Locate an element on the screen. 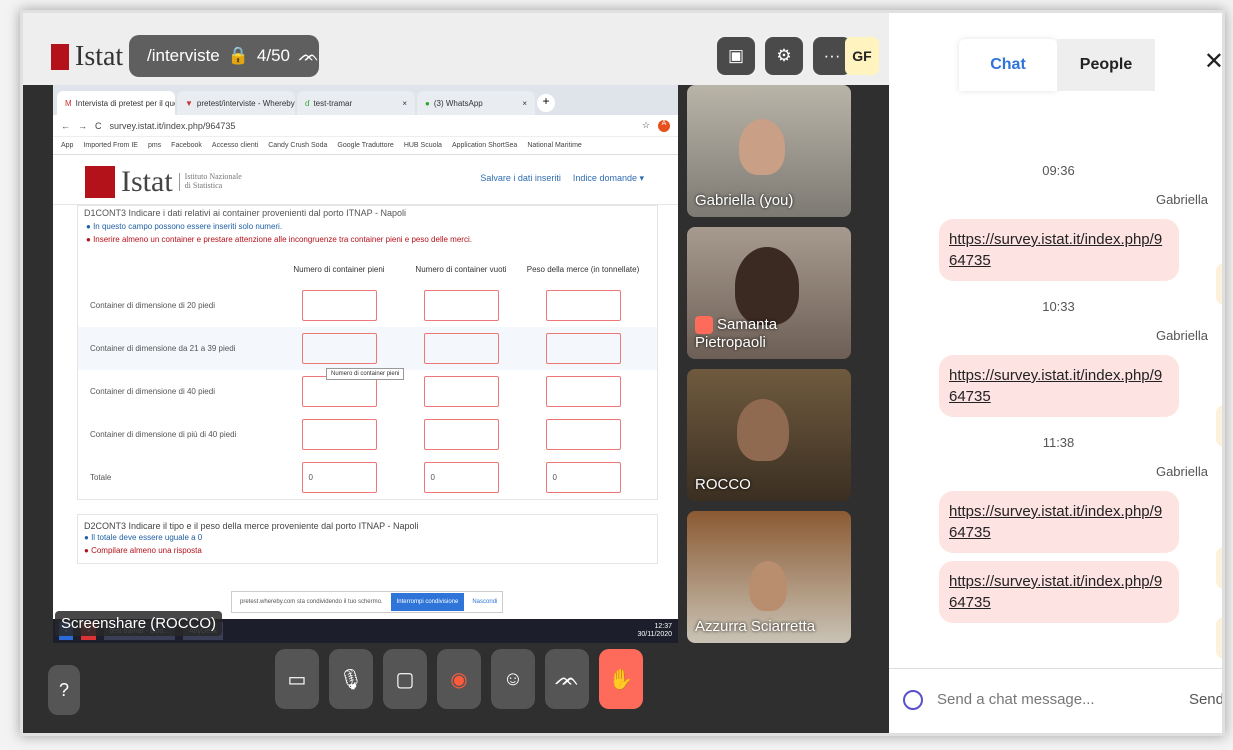 The image size is (1233, 750). camera-button: ▭ is located at coordinates (297, 679).